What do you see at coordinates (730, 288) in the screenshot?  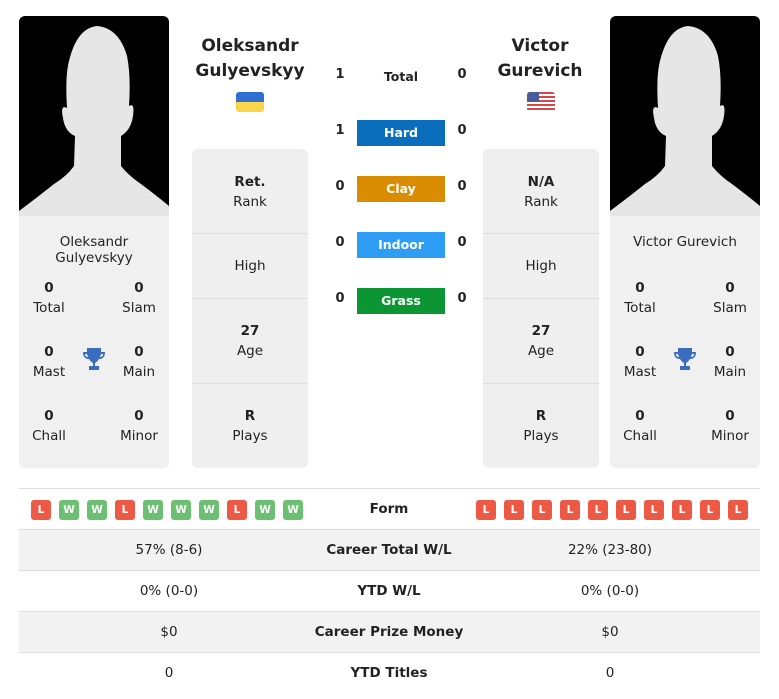 I see `slam-value: 0` at bounding box center [730, 288].